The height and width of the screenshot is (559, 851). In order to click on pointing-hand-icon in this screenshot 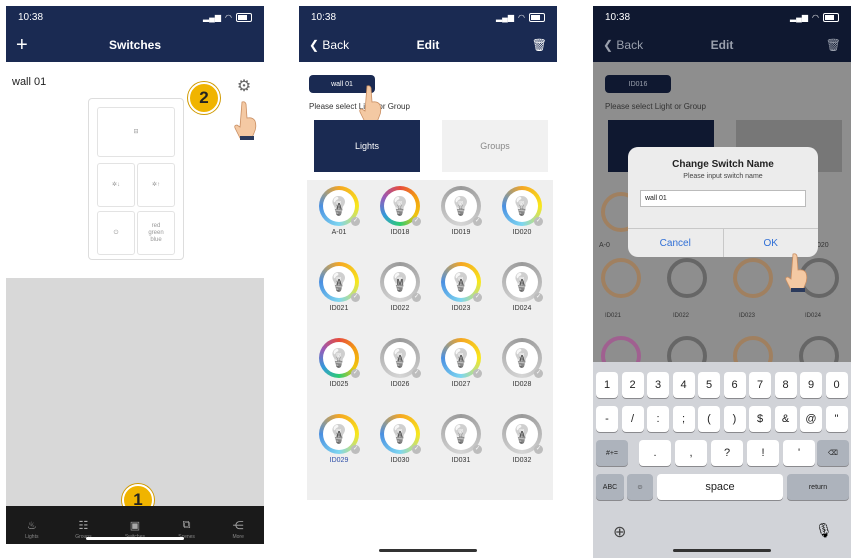, I will do `click(796, 272)`.